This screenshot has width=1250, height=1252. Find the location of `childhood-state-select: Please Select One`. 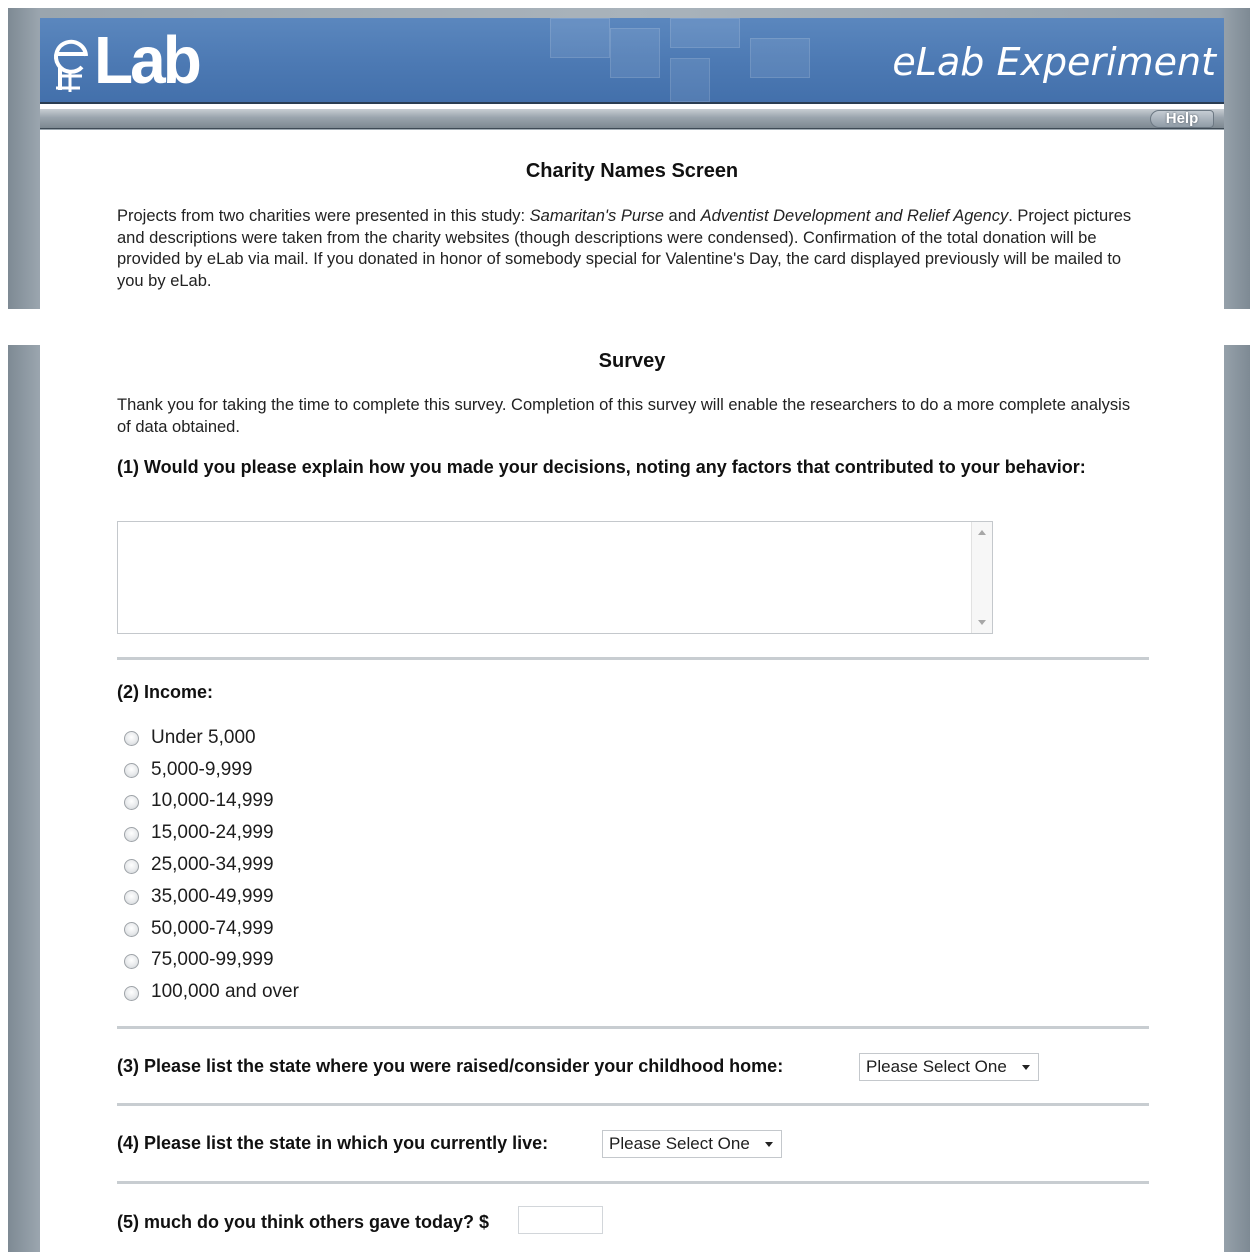

childhood-state-select: Please Select One is located at coordinates (949, 1067).